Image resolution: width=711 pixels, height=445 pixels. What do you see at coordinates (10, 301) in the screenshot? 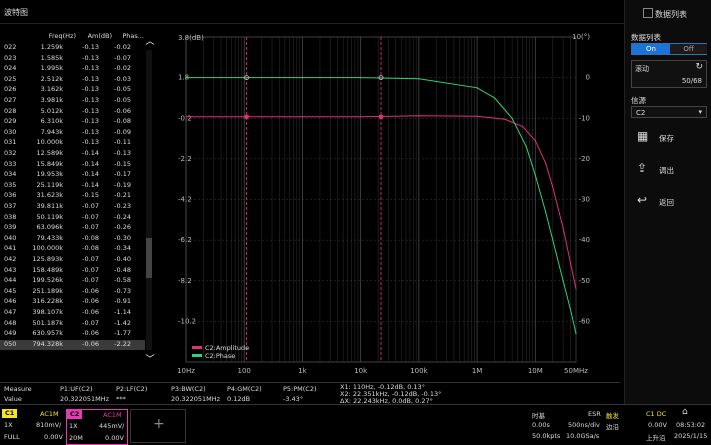
I see `row-index: 046` at bounding box center [10, 301].